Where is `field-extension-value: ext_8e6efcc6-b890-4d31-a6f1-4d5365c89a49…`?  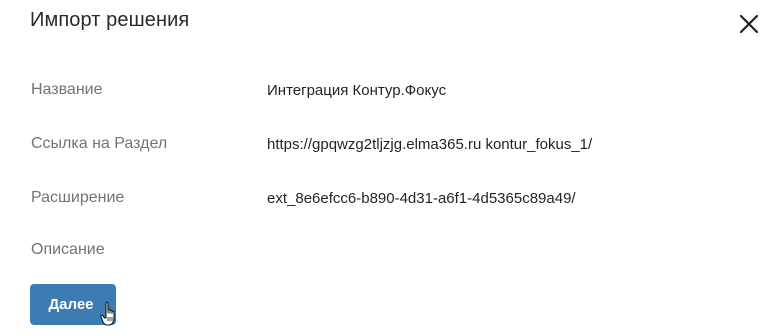
field-extension-value: ext_8e6efcc6-b890-4d31-a6f1-4d5365c89a49… is located at coordinates (421, 198).